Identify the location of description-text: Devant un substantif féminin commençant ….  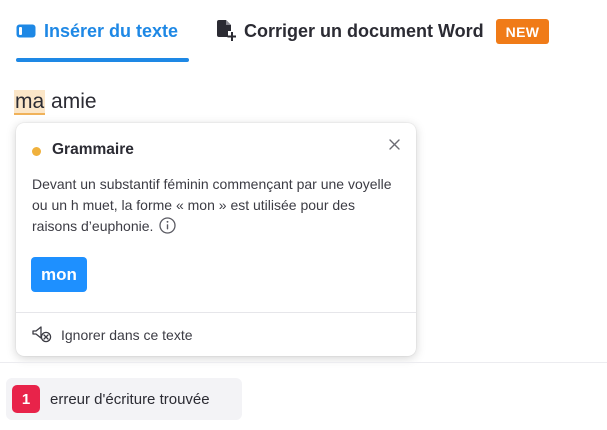
(212, 205).